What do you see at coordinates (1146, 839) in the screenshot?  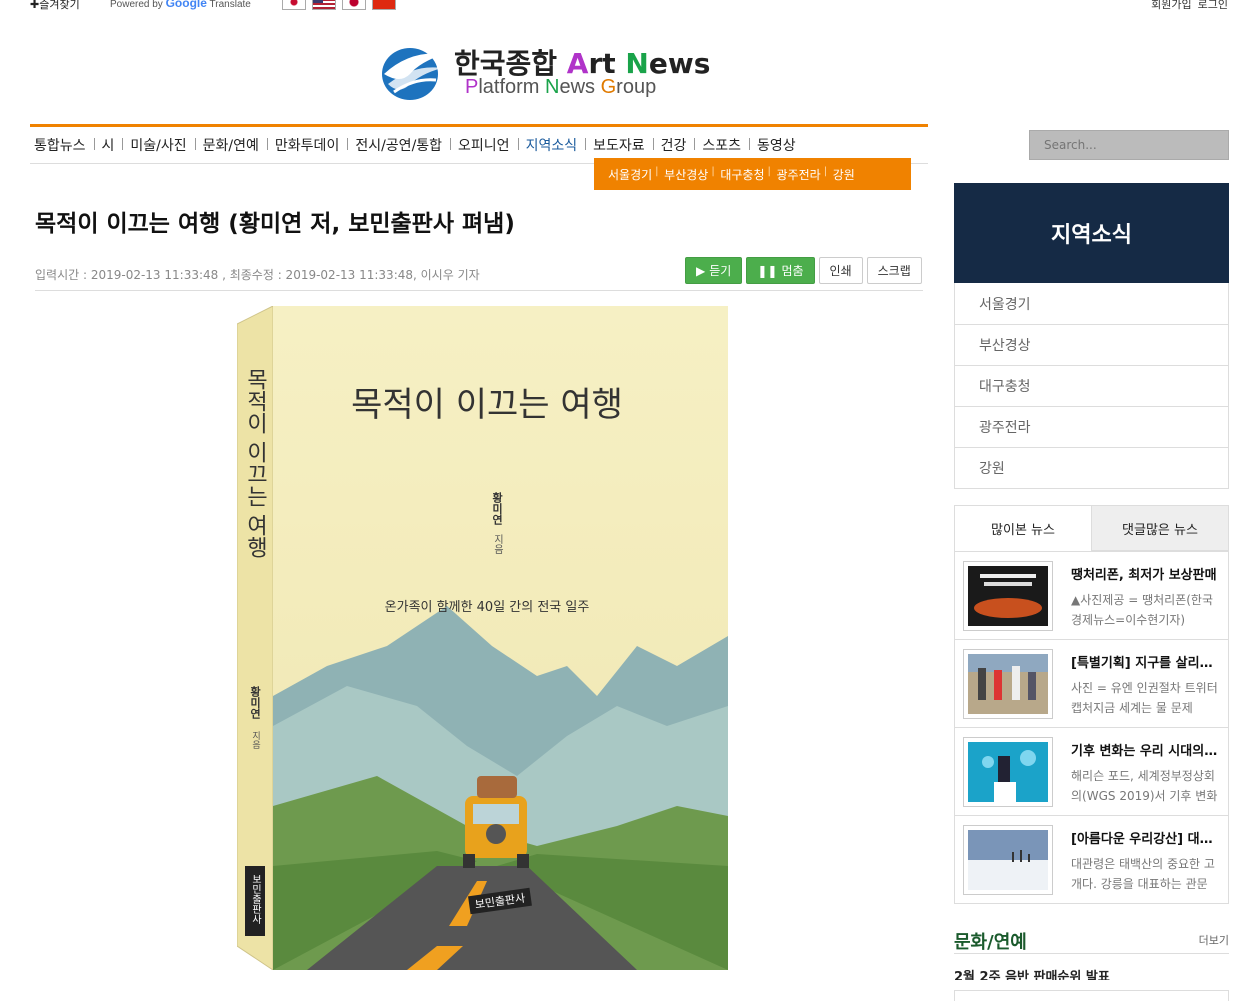 I see `news-title: [아름다운 우리강산] 대관령` at bounding box center [1146, 839].